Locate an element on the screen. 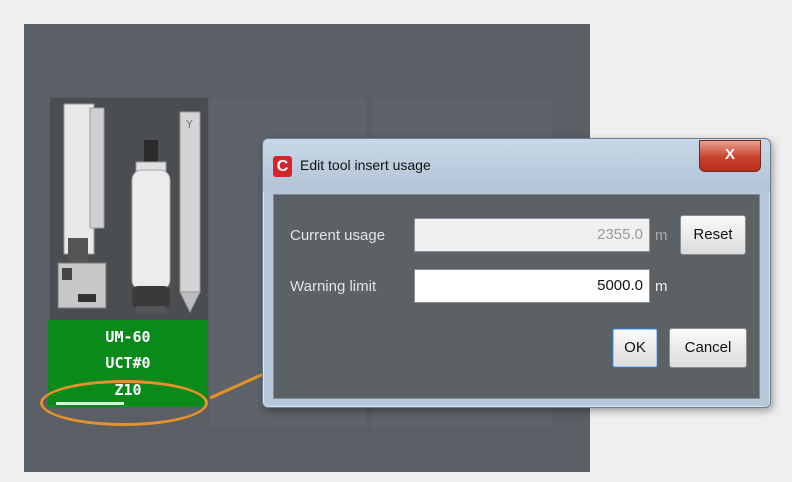 The height and width of the screenshot is (482, 792). highlight-ellipse is located at coordinates (124, 403).